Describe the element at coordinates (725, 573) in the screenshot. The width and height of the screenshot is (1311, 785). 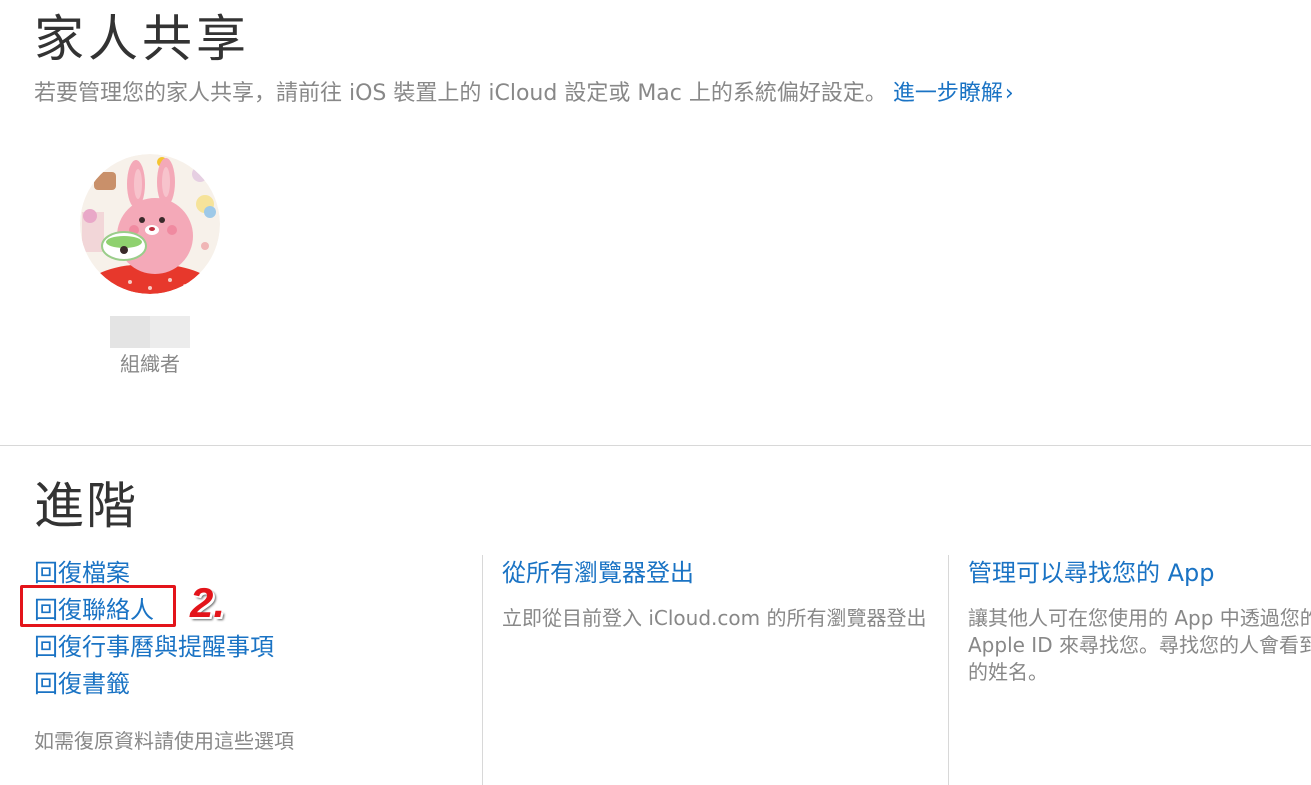
I see `sign-out-all-browsers-link: 從所有瀏覽器登出` at that location.